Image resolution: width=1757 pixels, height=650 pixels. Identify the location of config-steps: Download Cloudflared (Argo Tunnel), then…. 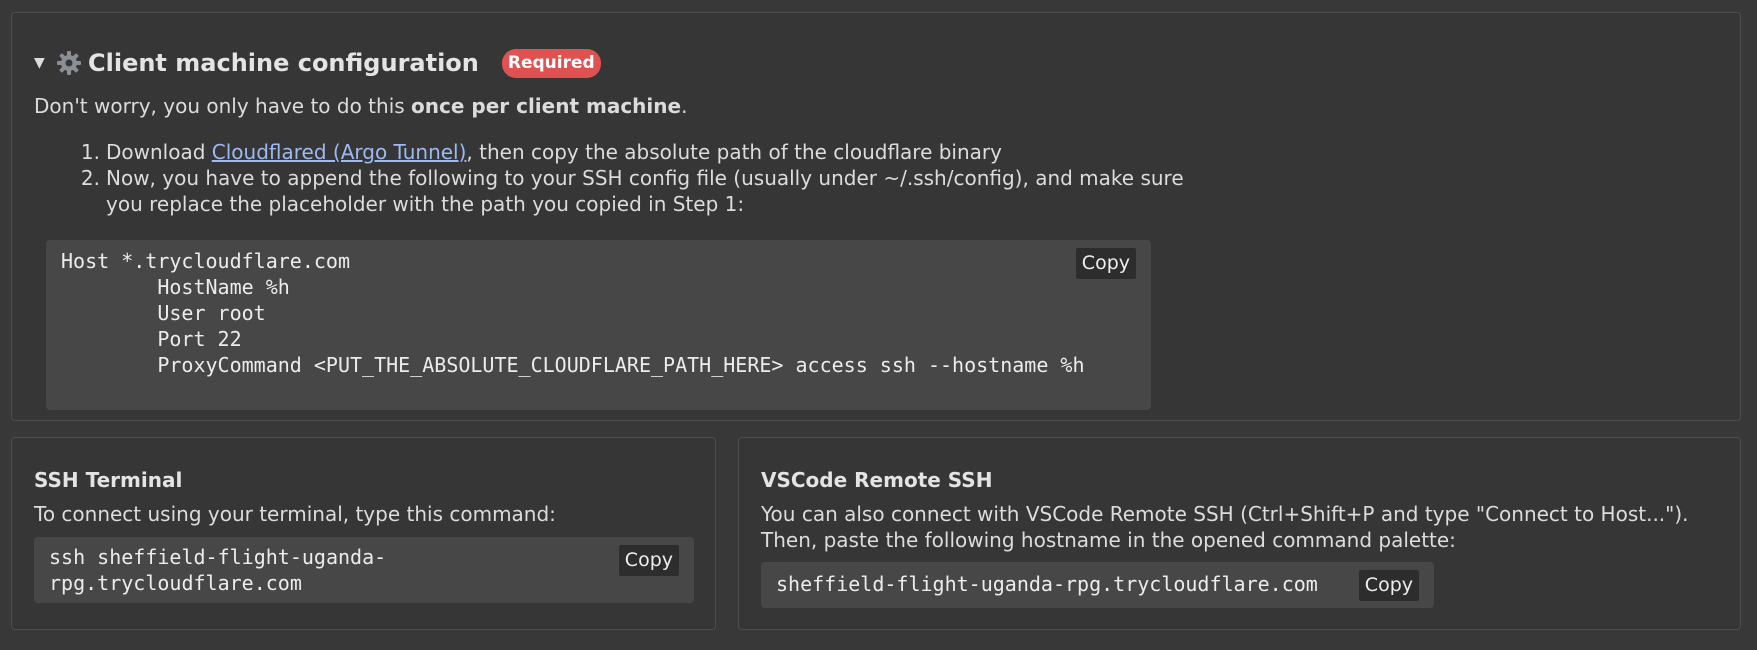
(630, 178).